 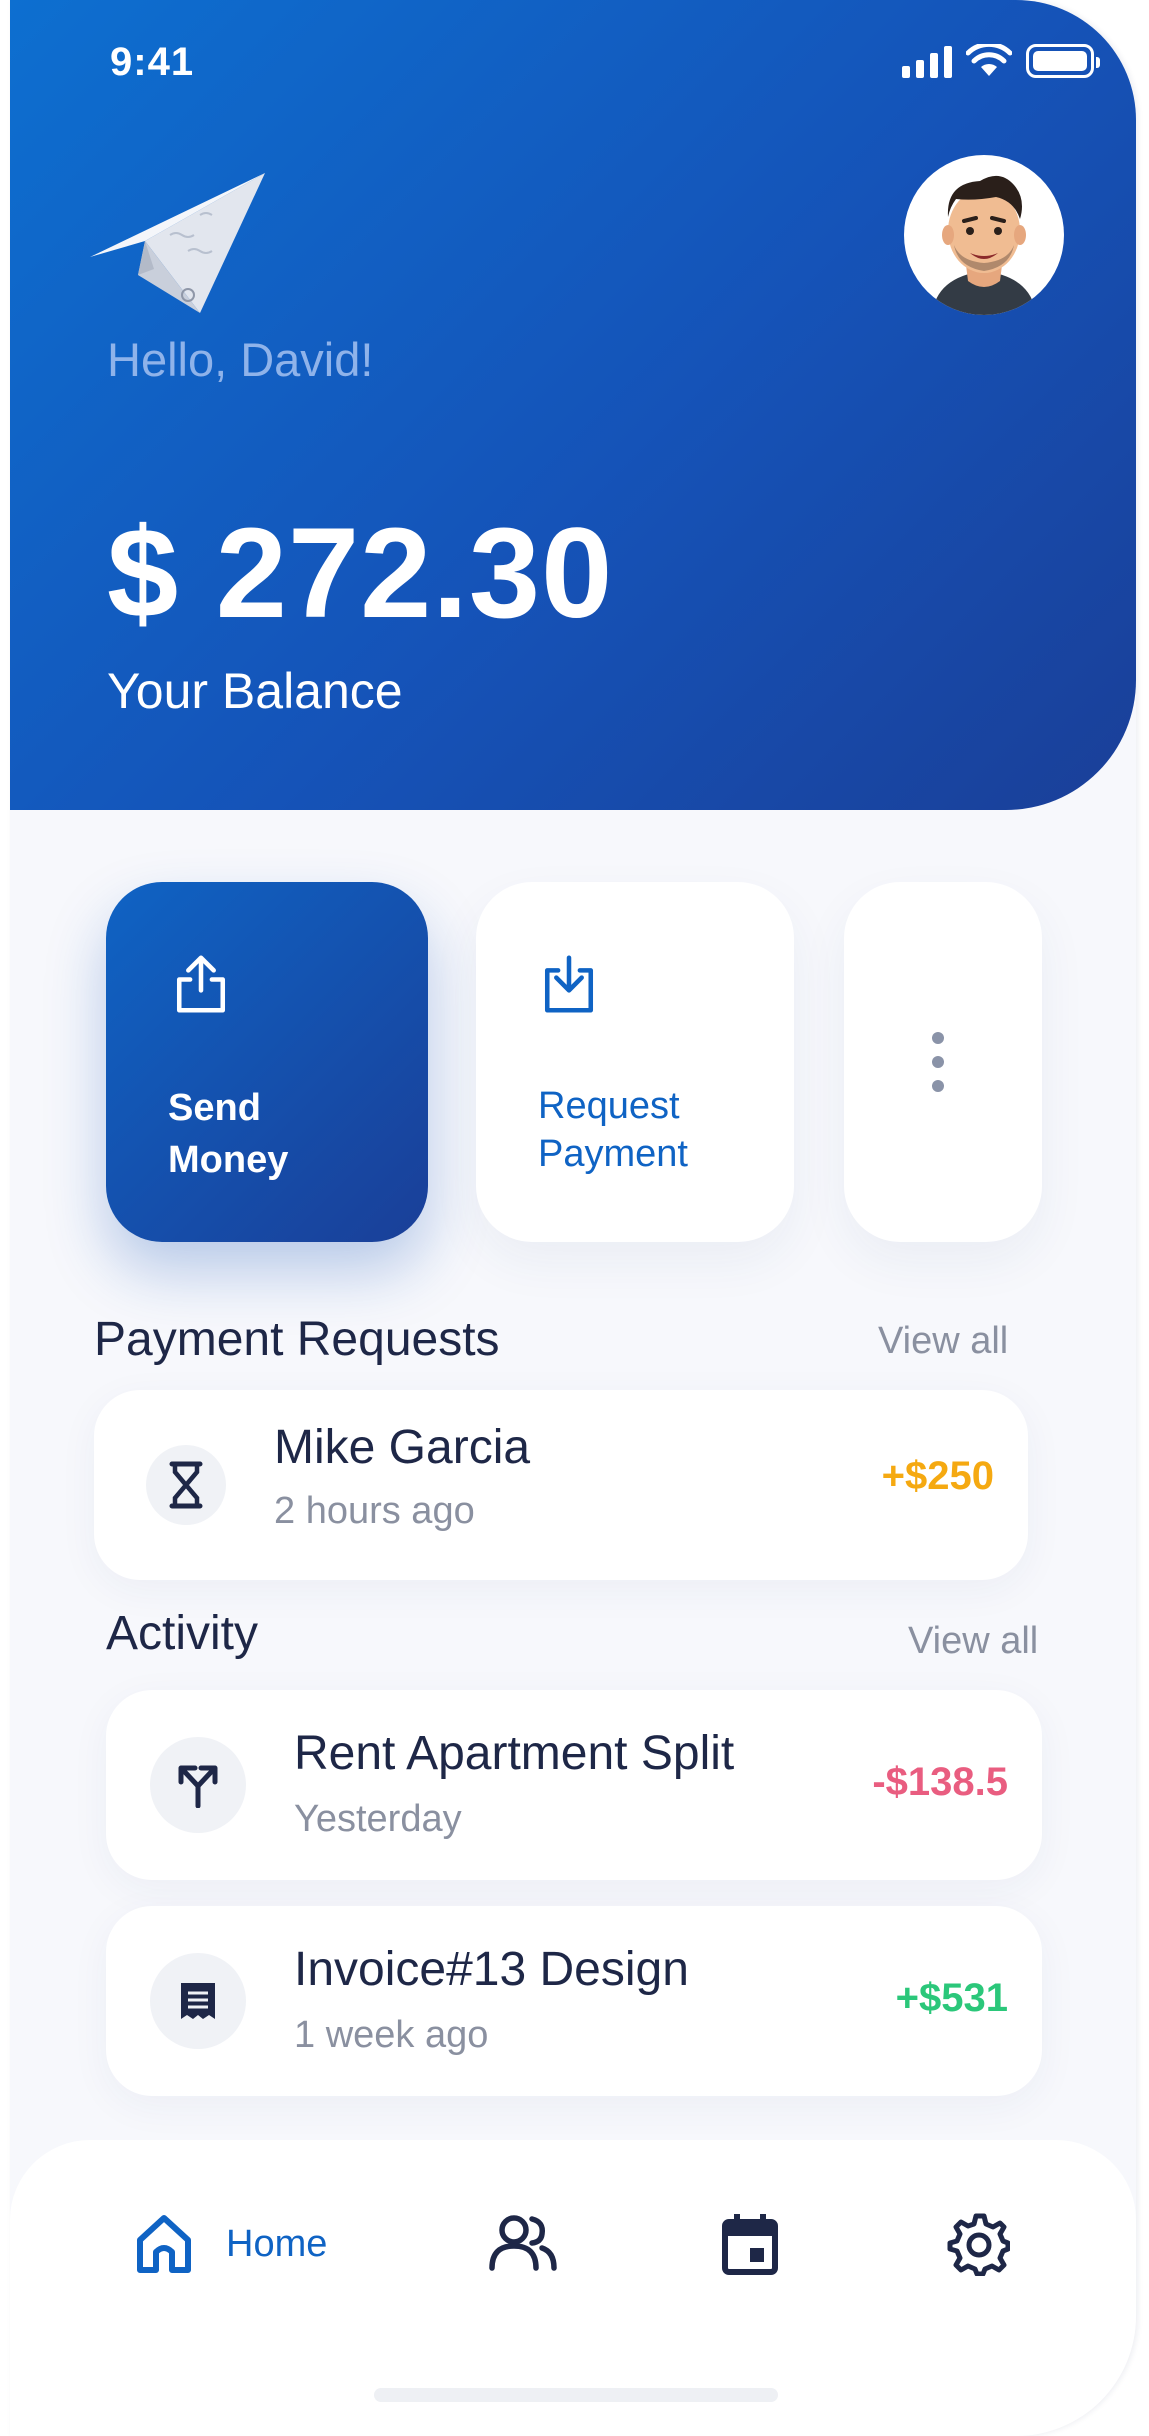 What do you see at coordinates (177, 243) in the screenshot?
I see `paper-plane-logo` at bounding box center [177, 243].